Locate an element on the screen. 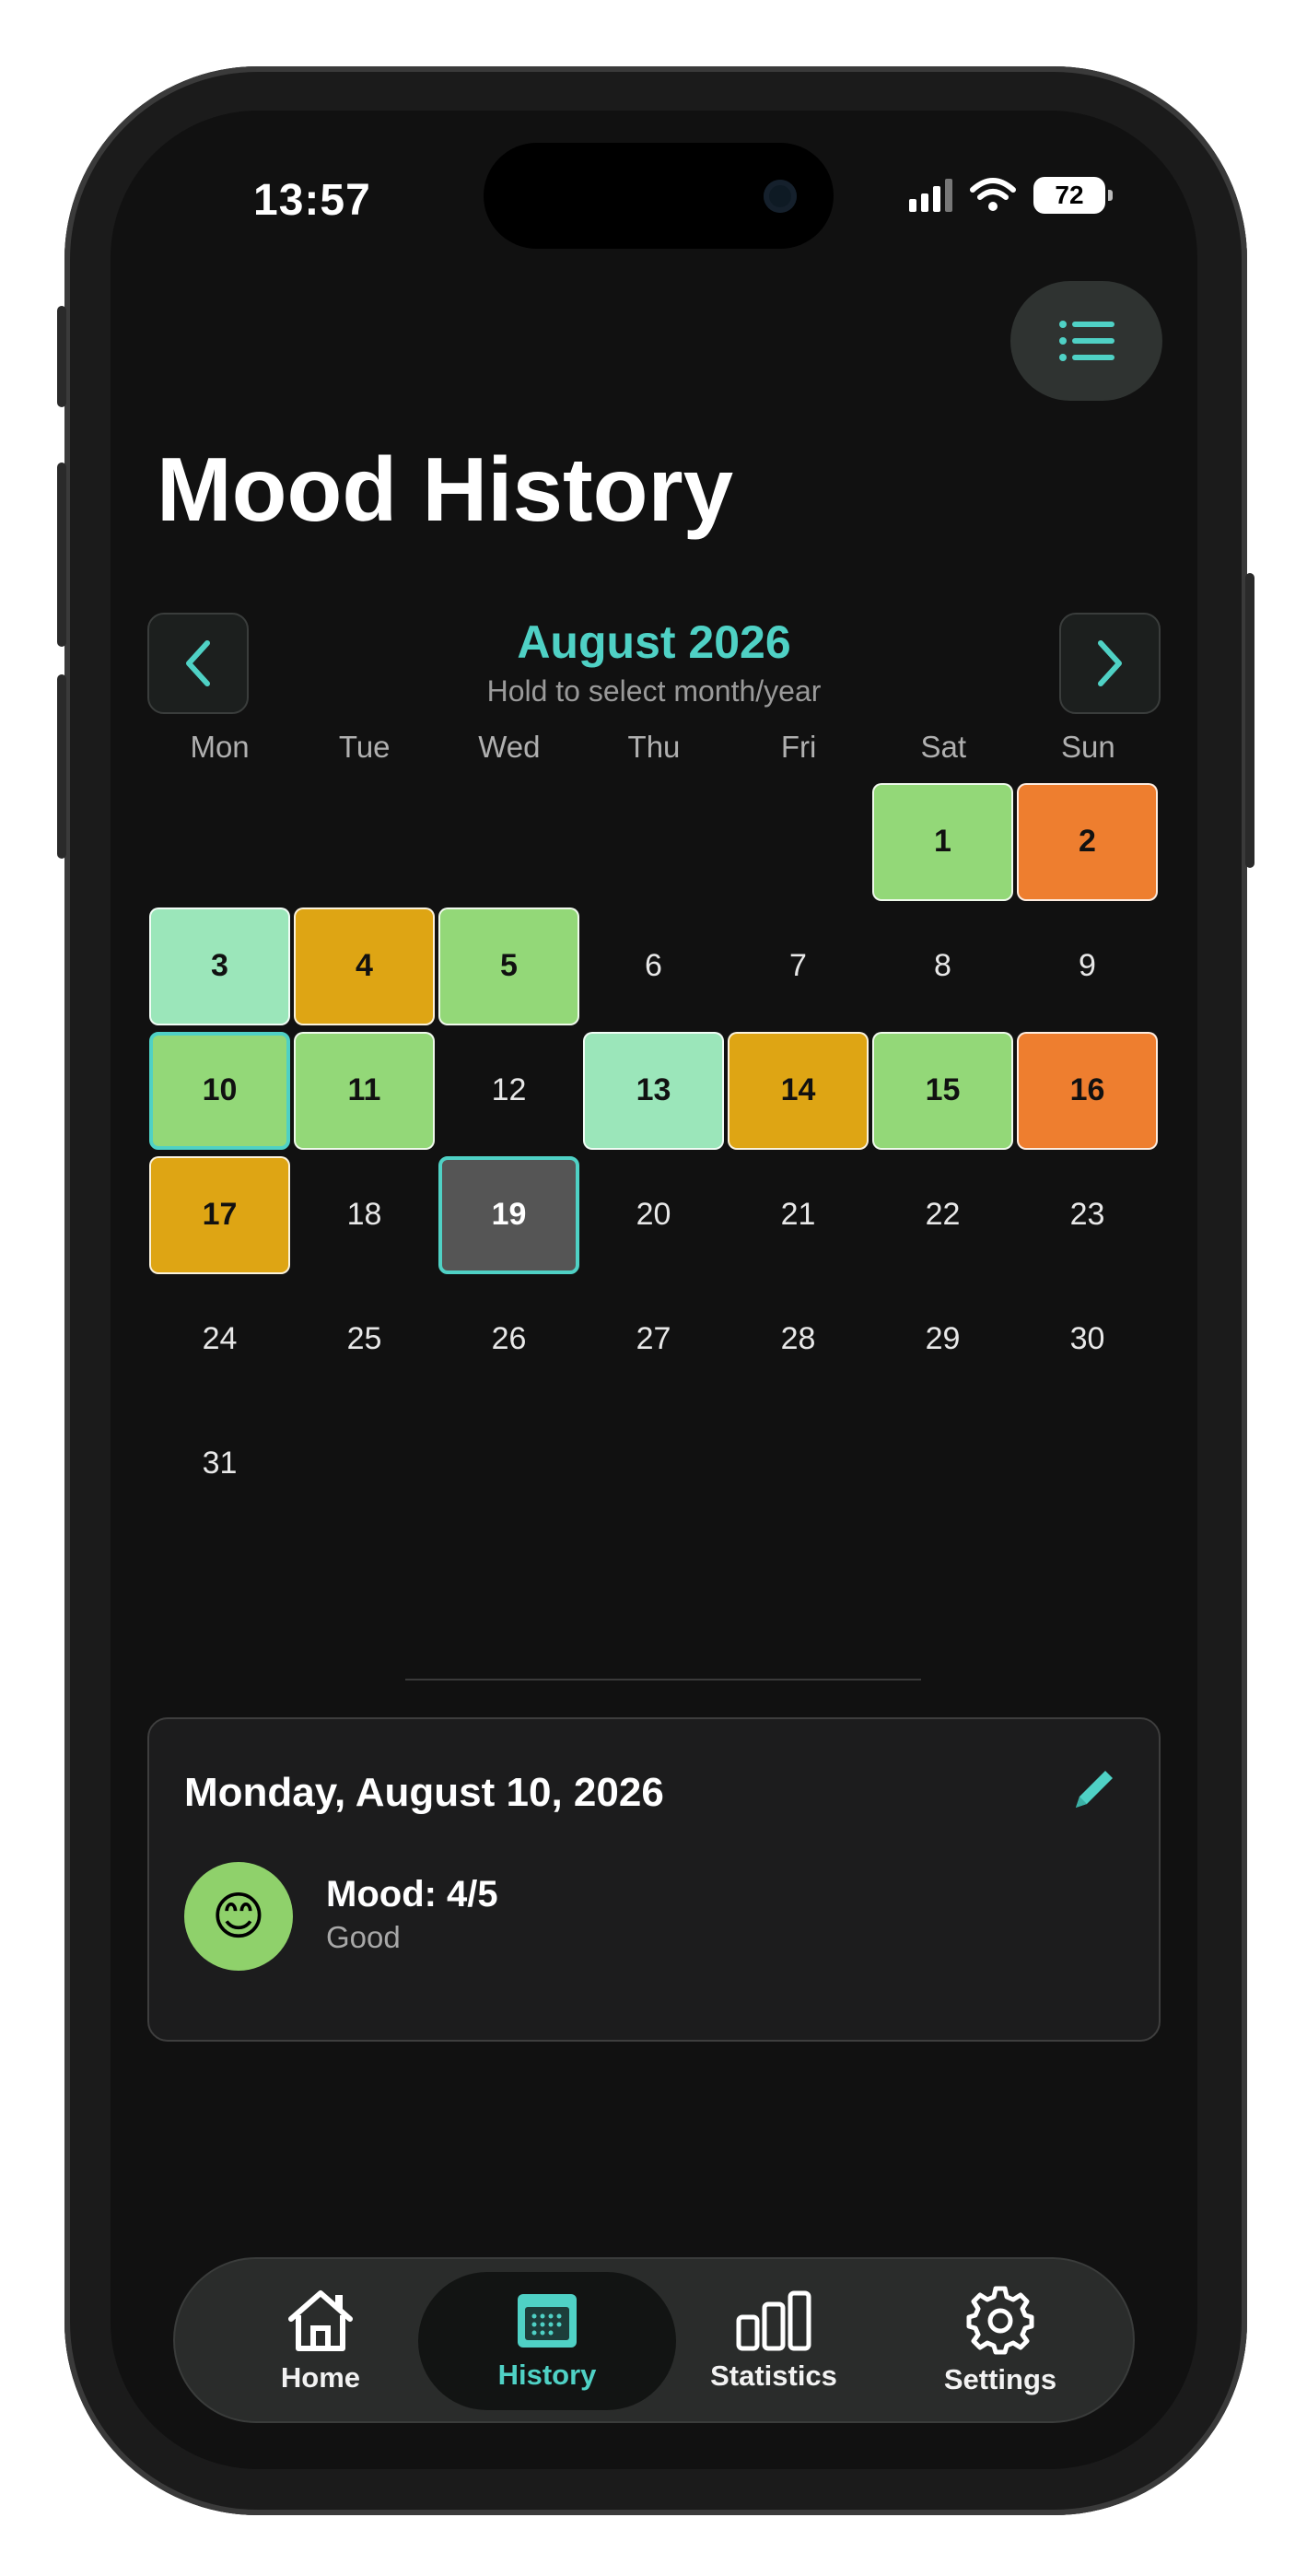 The width and height of the screenshot is (1307, 2576). tab-history: History is located at coordinates (547, 2341).